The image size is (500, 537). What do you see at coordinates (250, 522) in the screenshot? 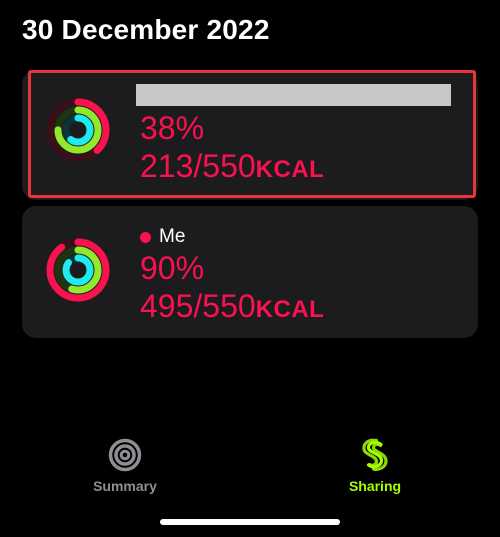
I see `home-indicator` at bounding box center [250, 522].